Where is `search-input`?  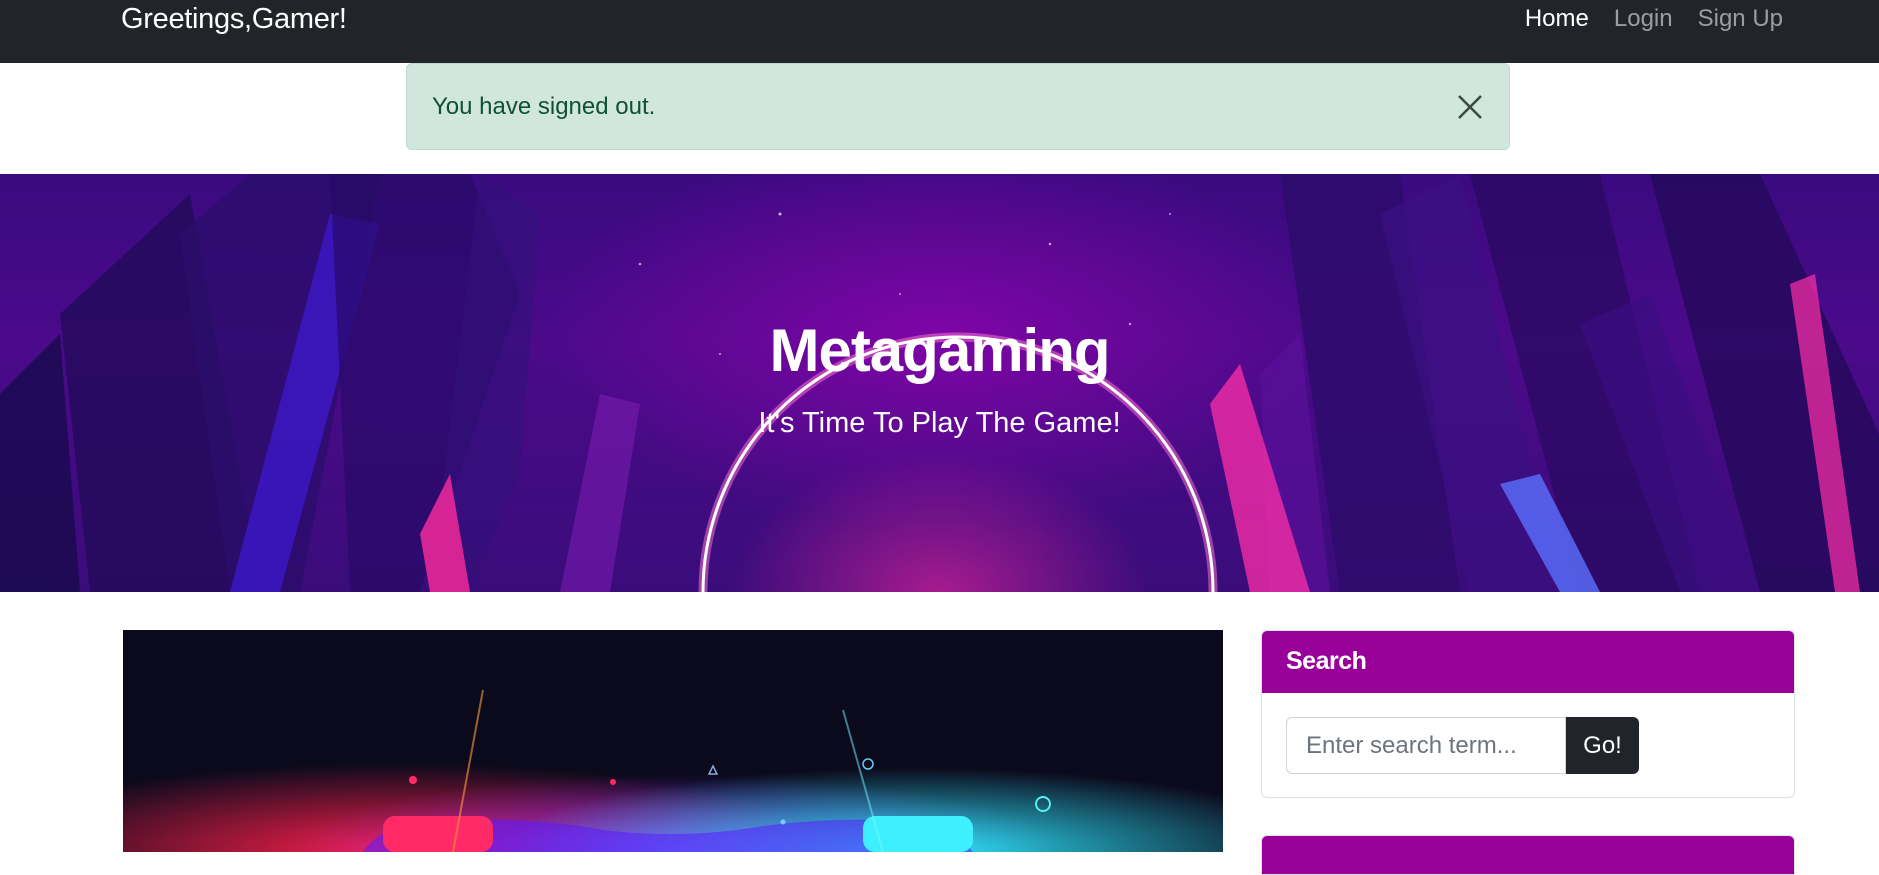 search-input is located at coordinates (1426, 745).